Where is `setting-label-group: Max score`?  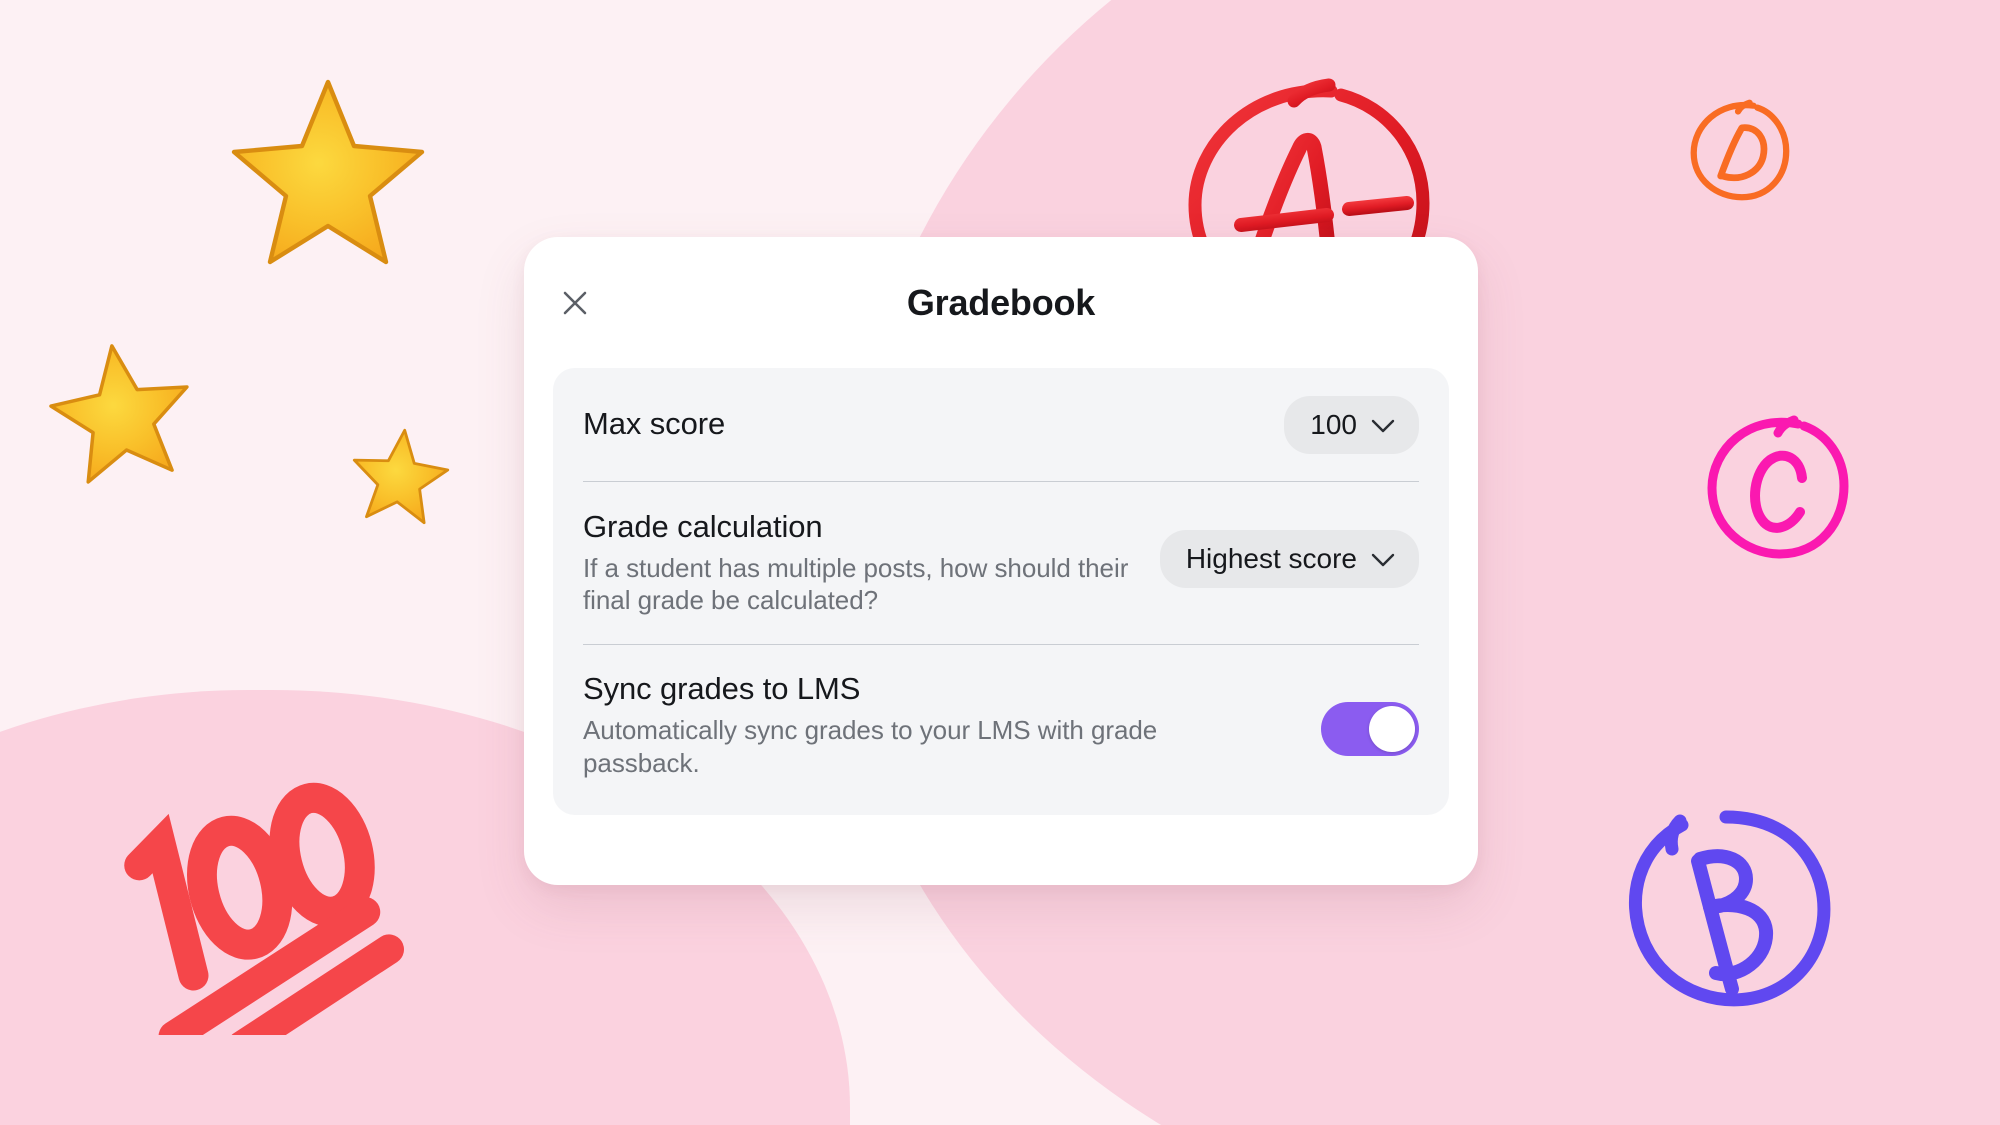
setting-label-group: Max score is located at coordinates (654, 424).